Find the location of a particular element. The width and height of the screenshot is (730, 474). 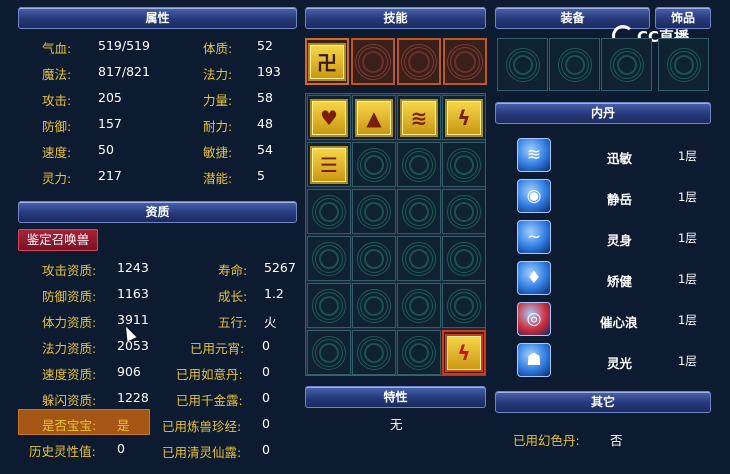

other-header: 其它 is located at coordinates (603, 402).